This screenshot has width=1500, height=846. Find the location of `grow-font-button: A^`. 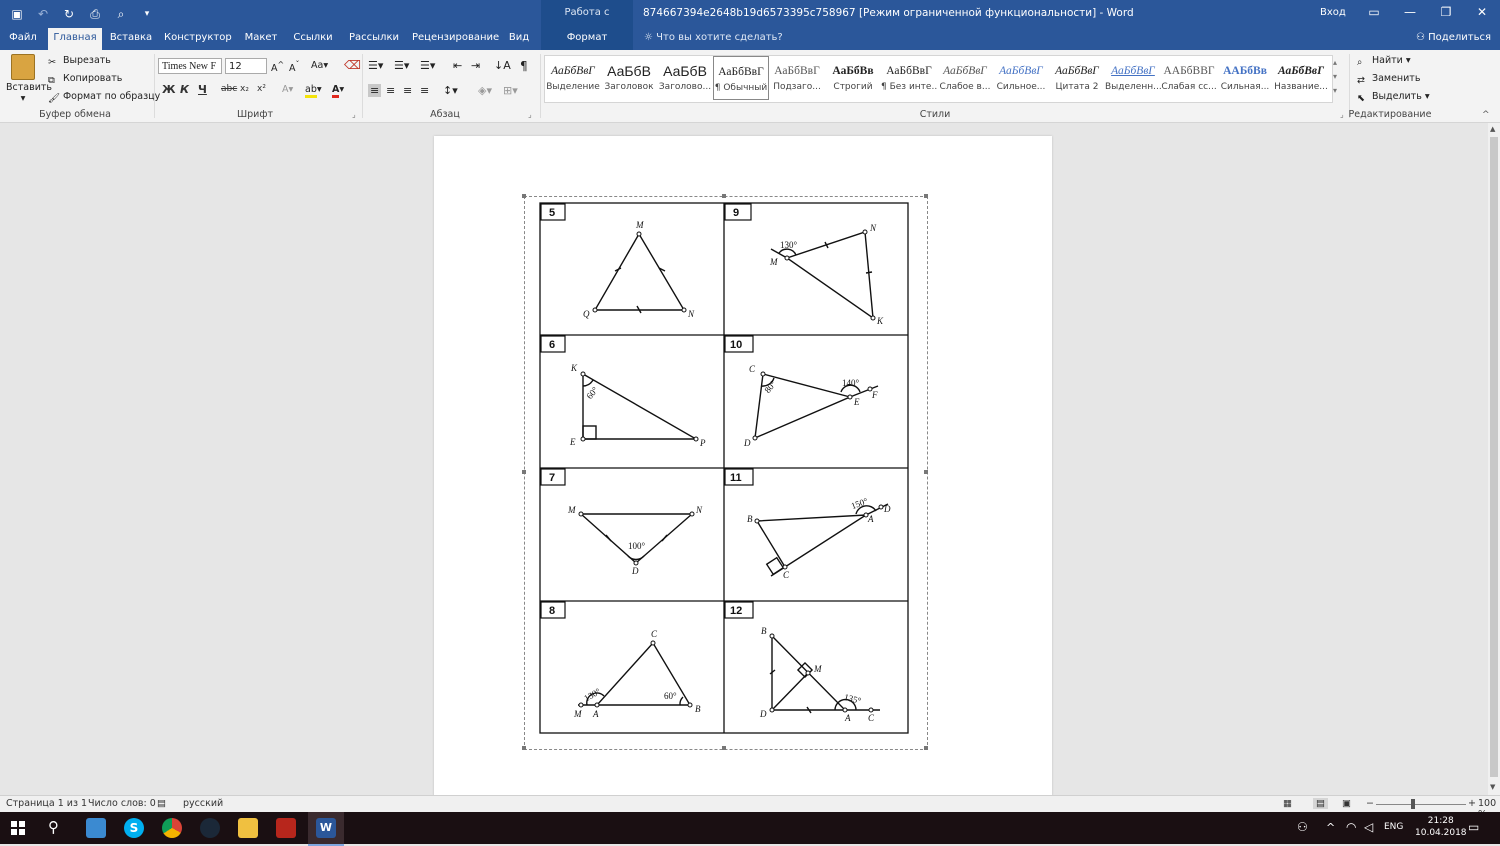

grow-font-button: A^ is located at coordinates (277, 67).